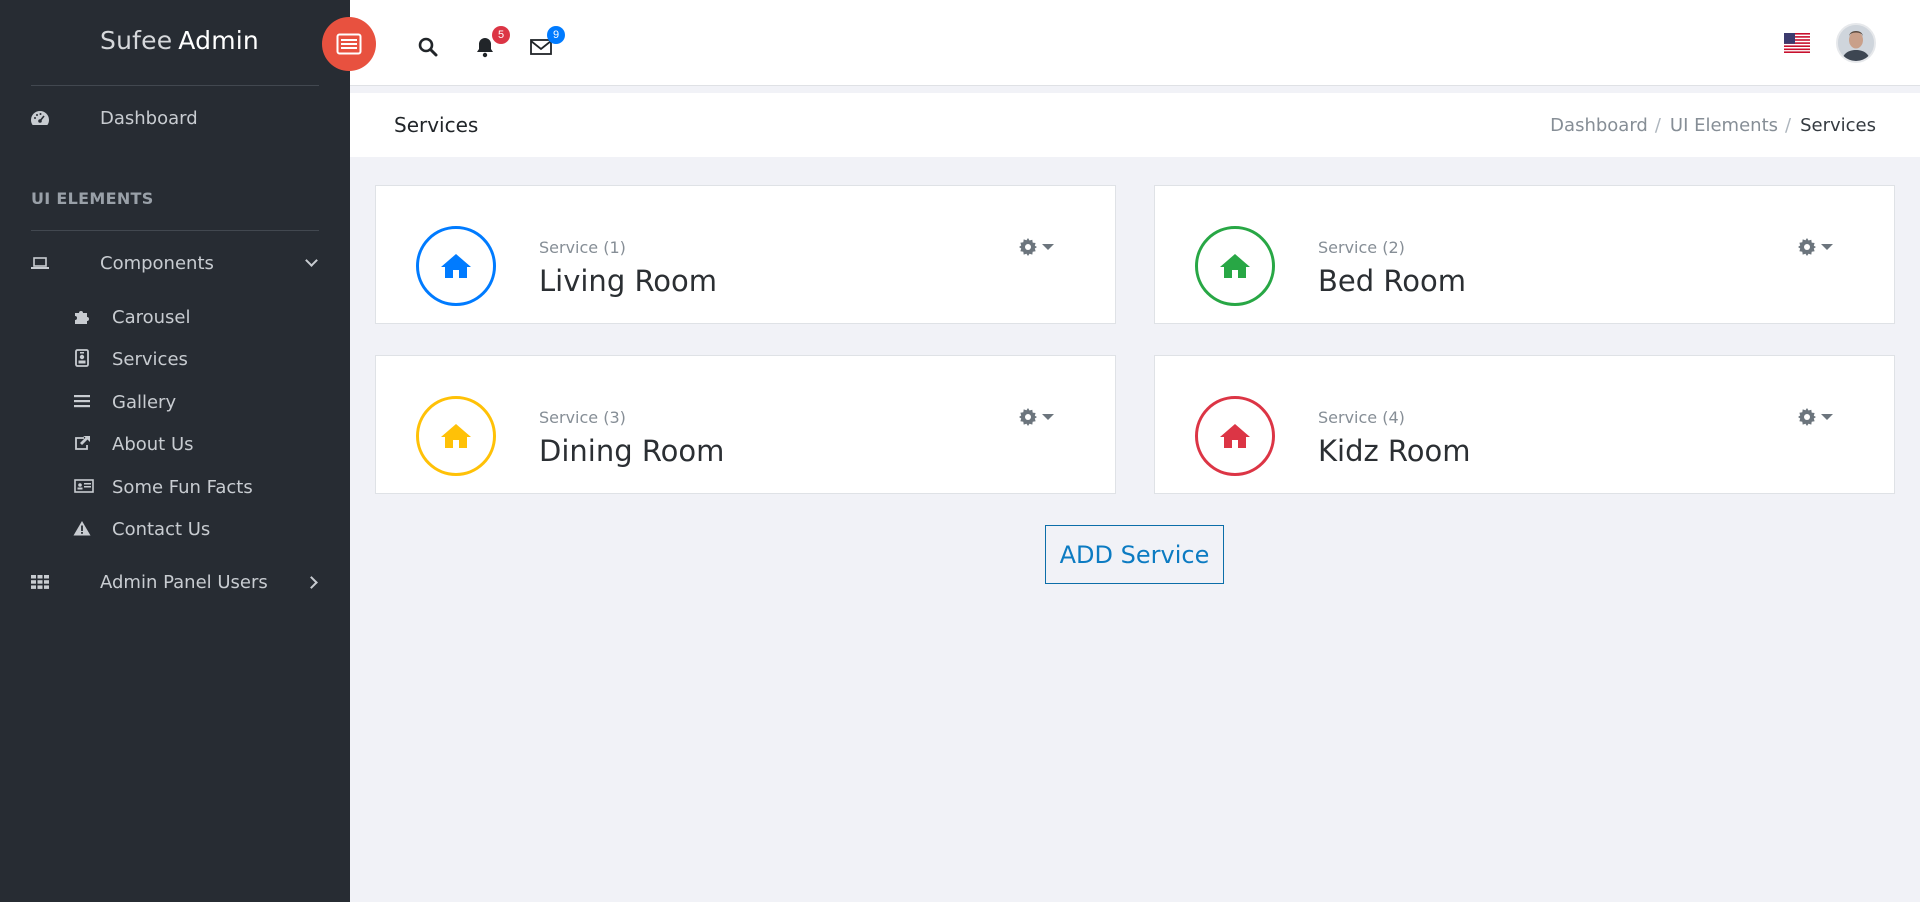 The image size is (1920, 902). I want to click on breadcrumb: Dashboard / UI Elements / Services, so click(1713, 125).